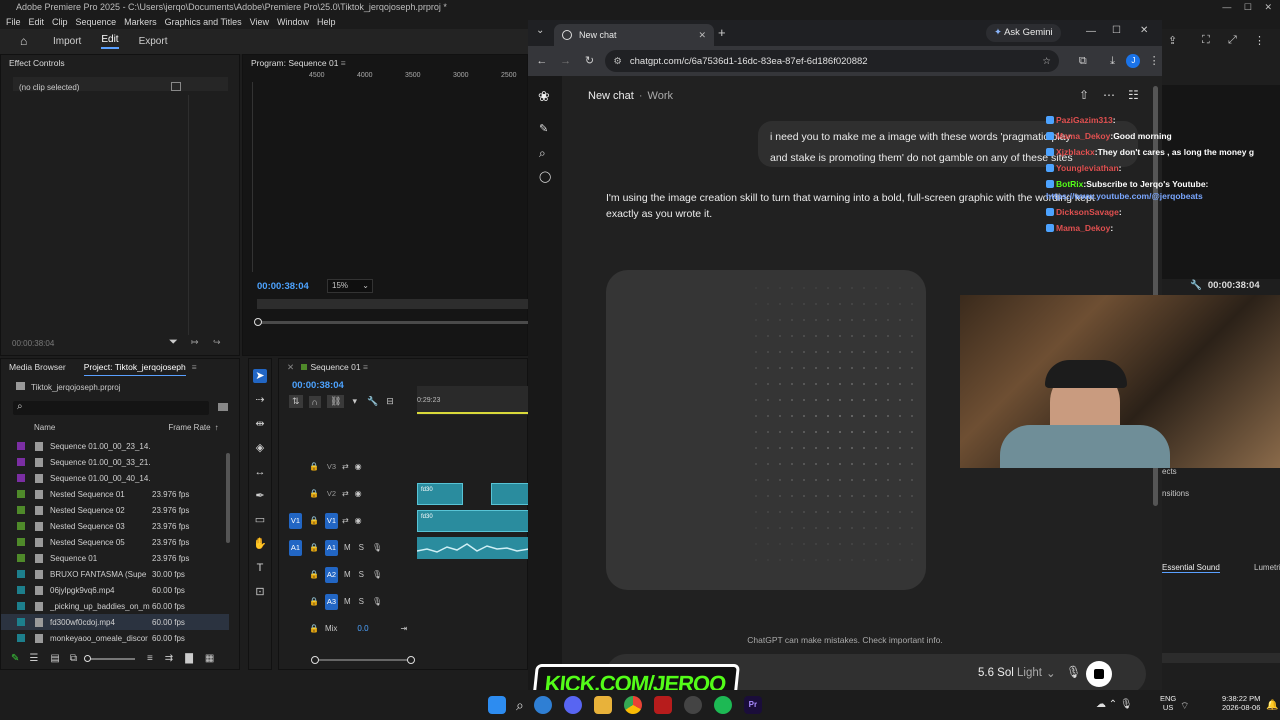  Describe the element at coordinates (590, 61) in the screenshot. I see `reload-icon: ↻` at that location.